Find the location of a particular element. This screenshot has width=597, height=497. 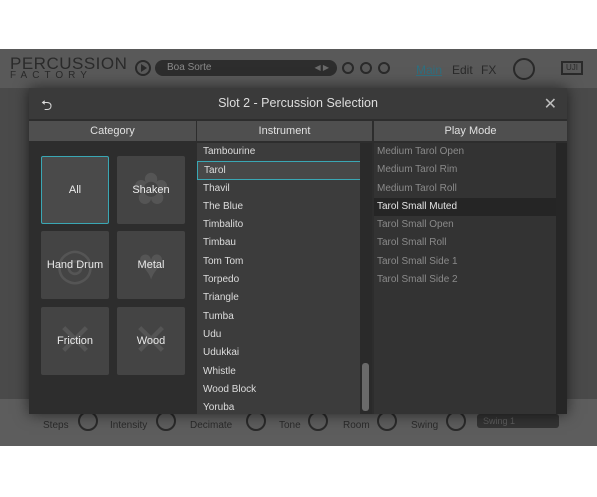

tone-knob is located at coordinates (318, 421).